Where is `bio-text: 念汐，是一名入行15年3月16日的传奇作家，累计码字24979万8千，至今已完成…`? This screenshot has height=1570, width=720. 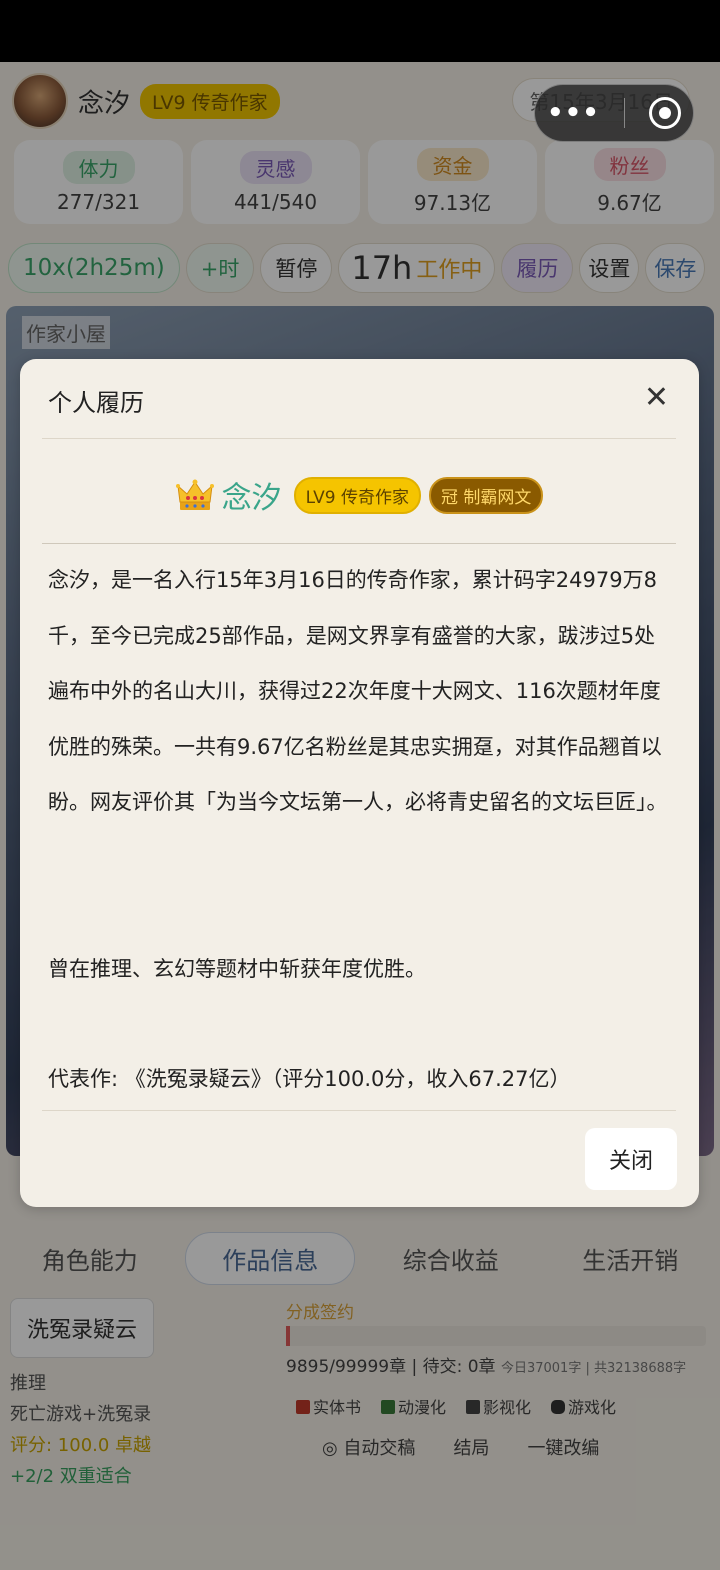
bio-text: 念汐，是一名入行15年3月16日的传奇作家，累计码字24979万8千，至今已完成… is located at coordinates (358, 691).